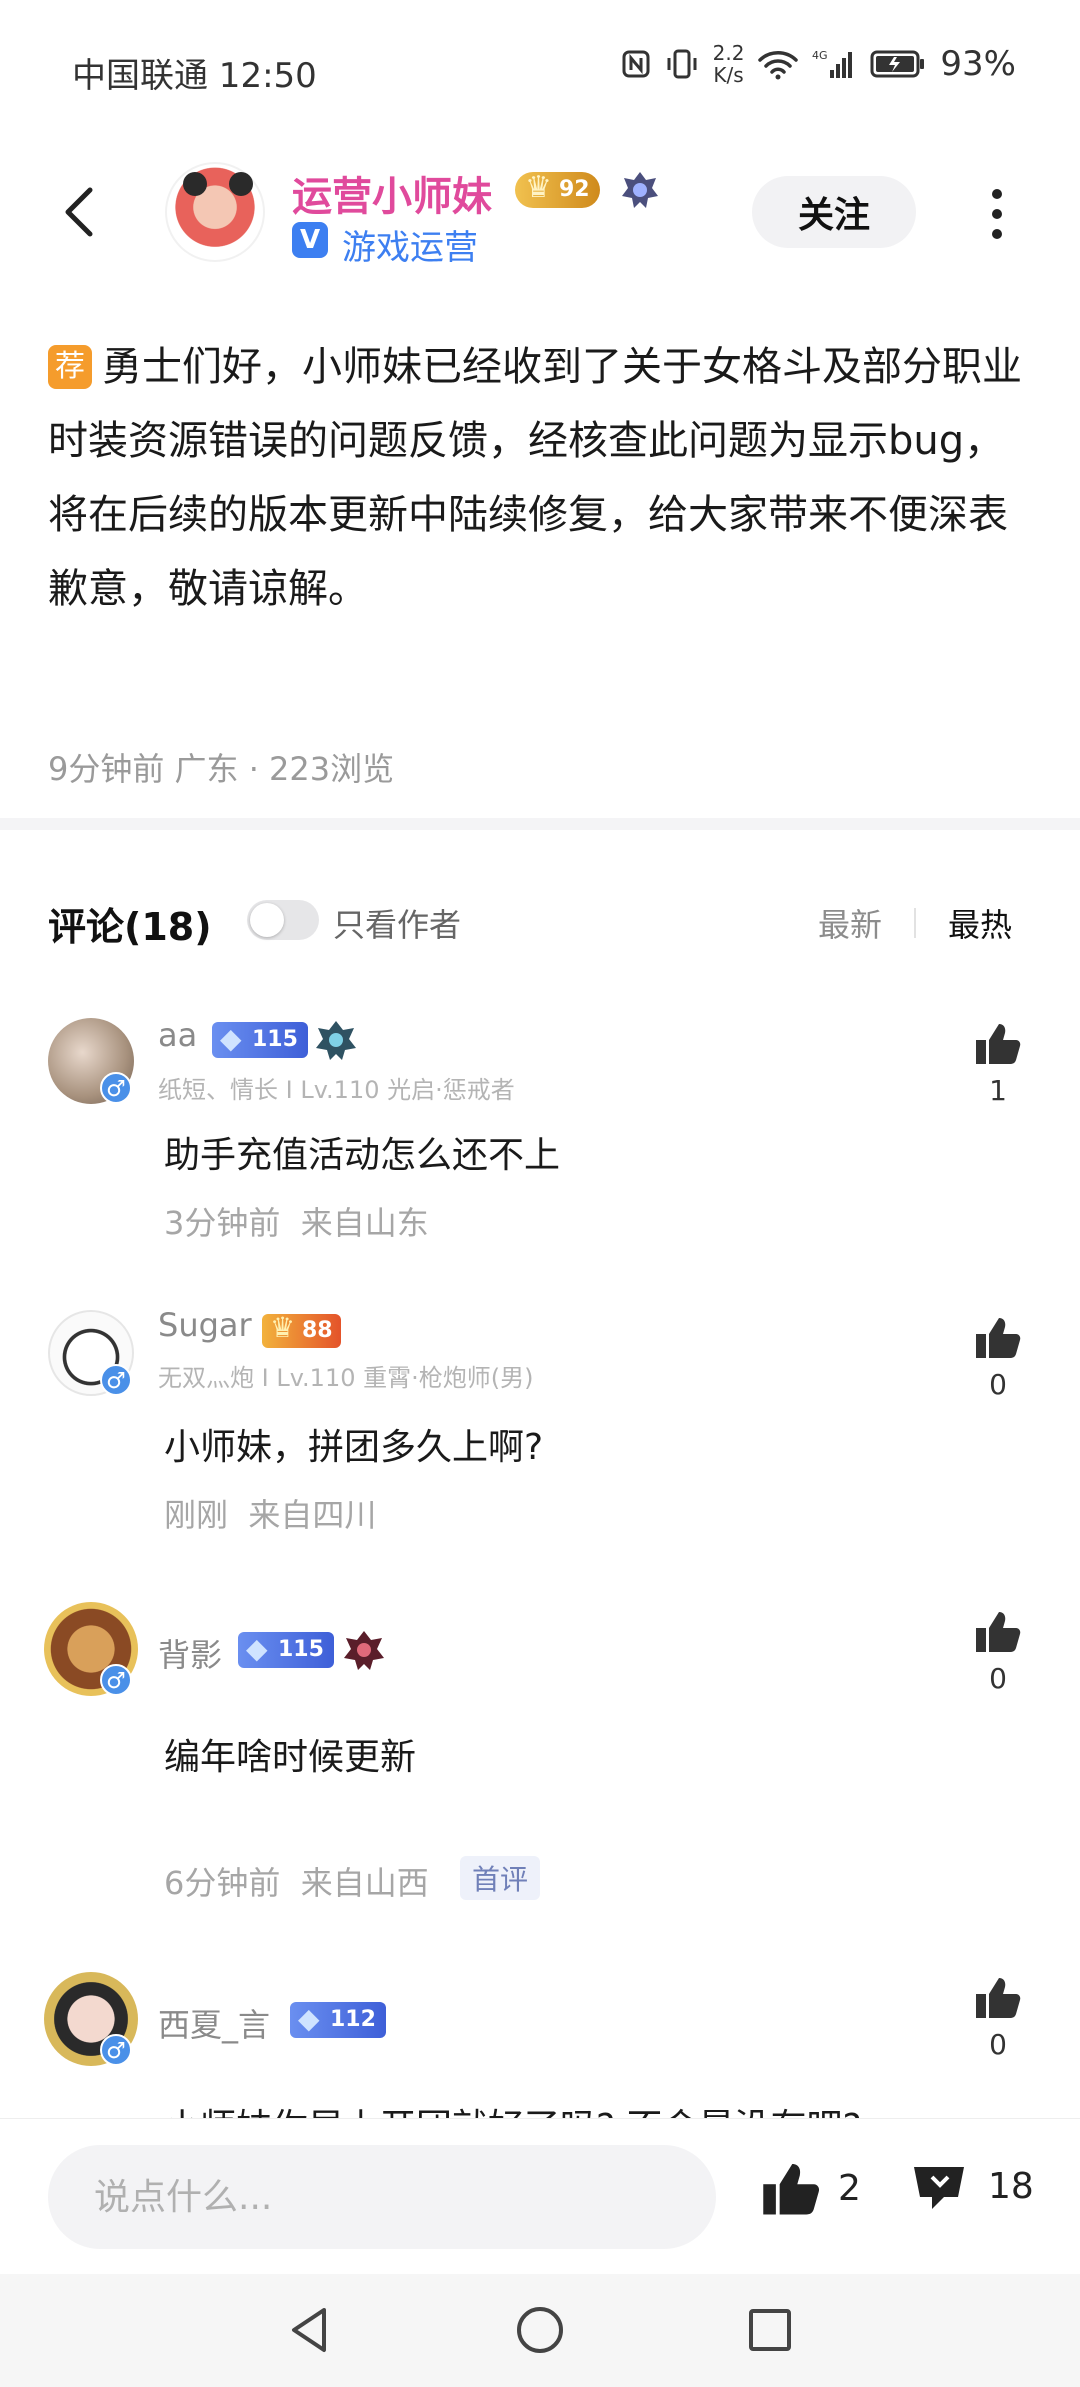 This screenshot has width=1080, height=2387. Describe the element at coordinates (82, 212) in the screenshot. I see `back-icon` at that location.